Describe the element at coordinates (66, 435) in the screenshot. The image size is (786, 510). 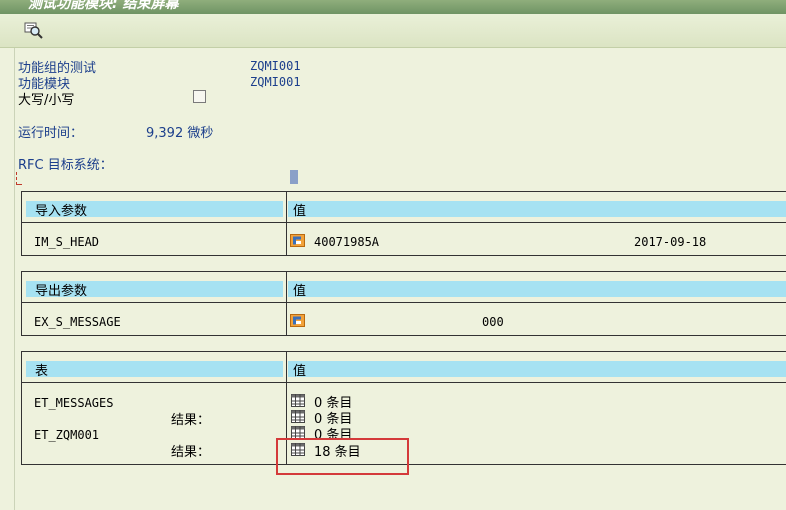
I see `table-et-zqm001-name: ET_ZQM001` at that location.